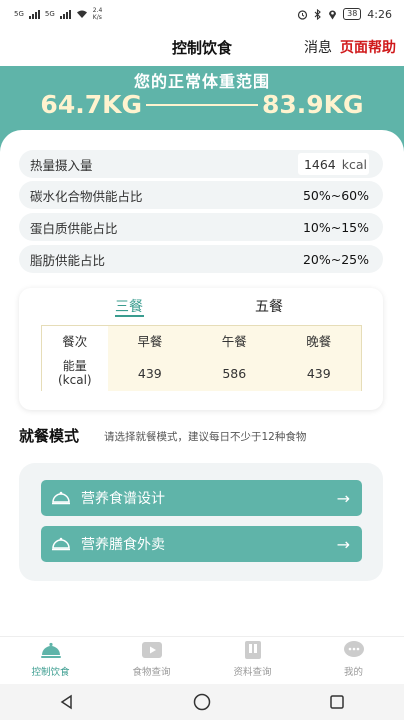 This screenshot has height=720, width=404. I want to click on info-label: 脂肪供能占比, so click(68, 260).